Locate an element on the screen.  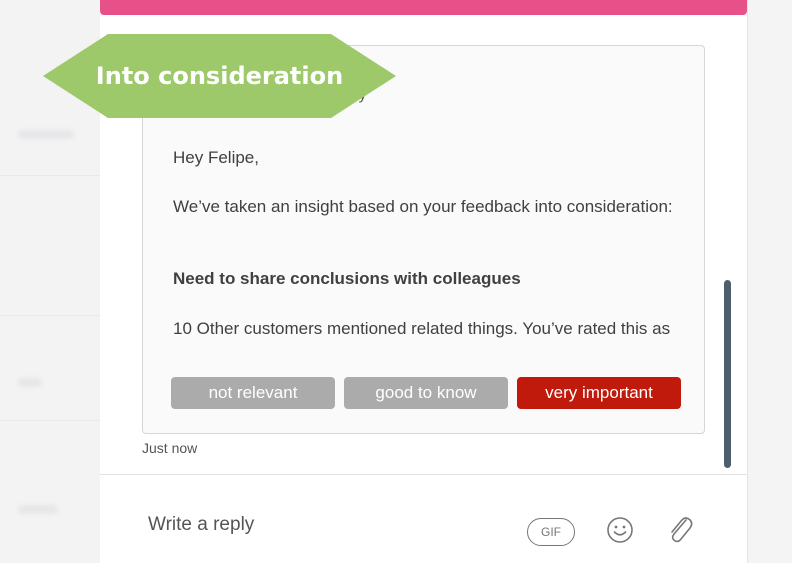
message-timestamp: Just now is located at coordinates (170, 448).